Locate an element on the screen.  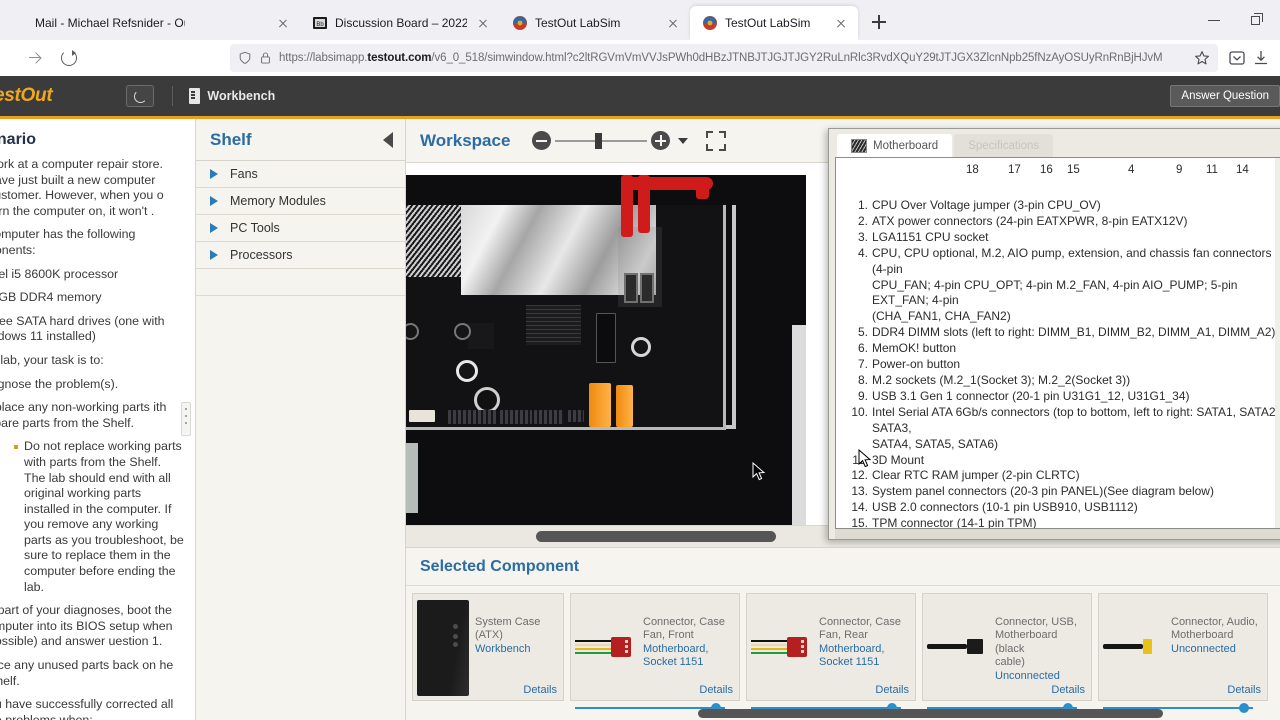
bookmark-star-icon is located at coordinates (1202, 58).